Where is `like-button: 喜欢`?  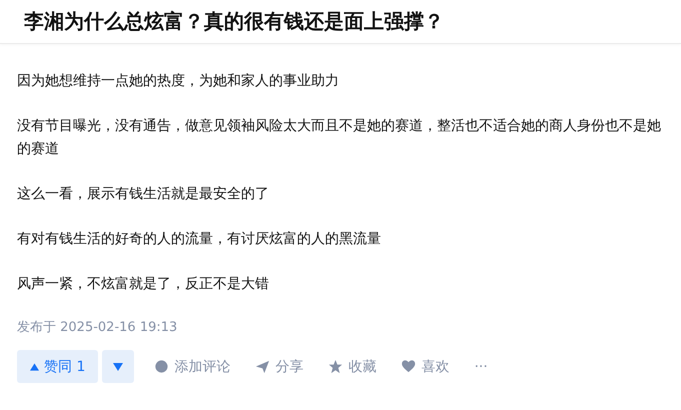
like-button: 喜欢 is located at coordinates (425, 367).